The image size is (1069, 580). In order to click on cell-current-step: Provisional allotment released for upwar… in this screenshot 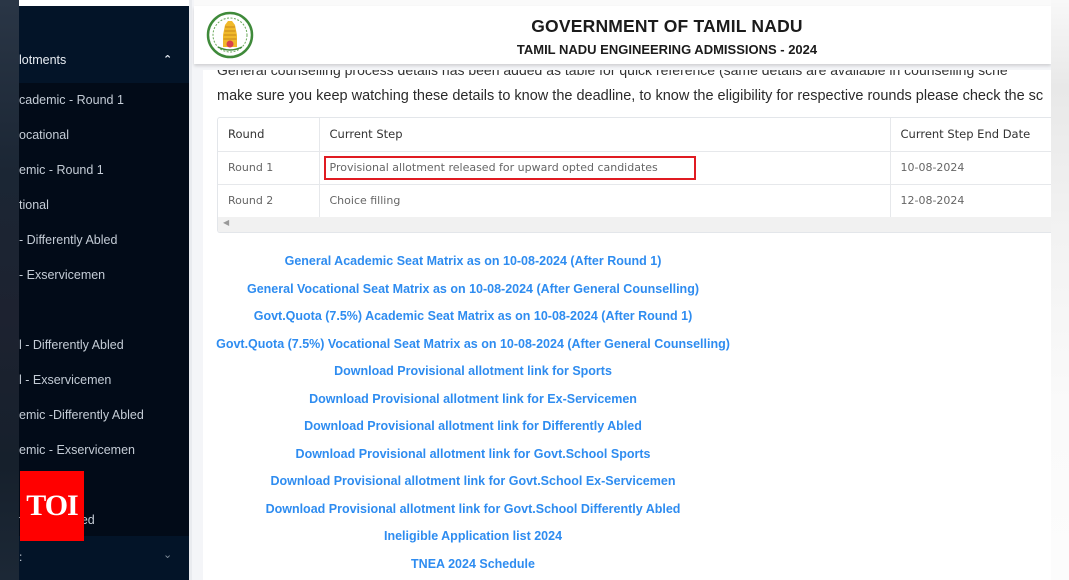, I will do `click(605, 168)`.